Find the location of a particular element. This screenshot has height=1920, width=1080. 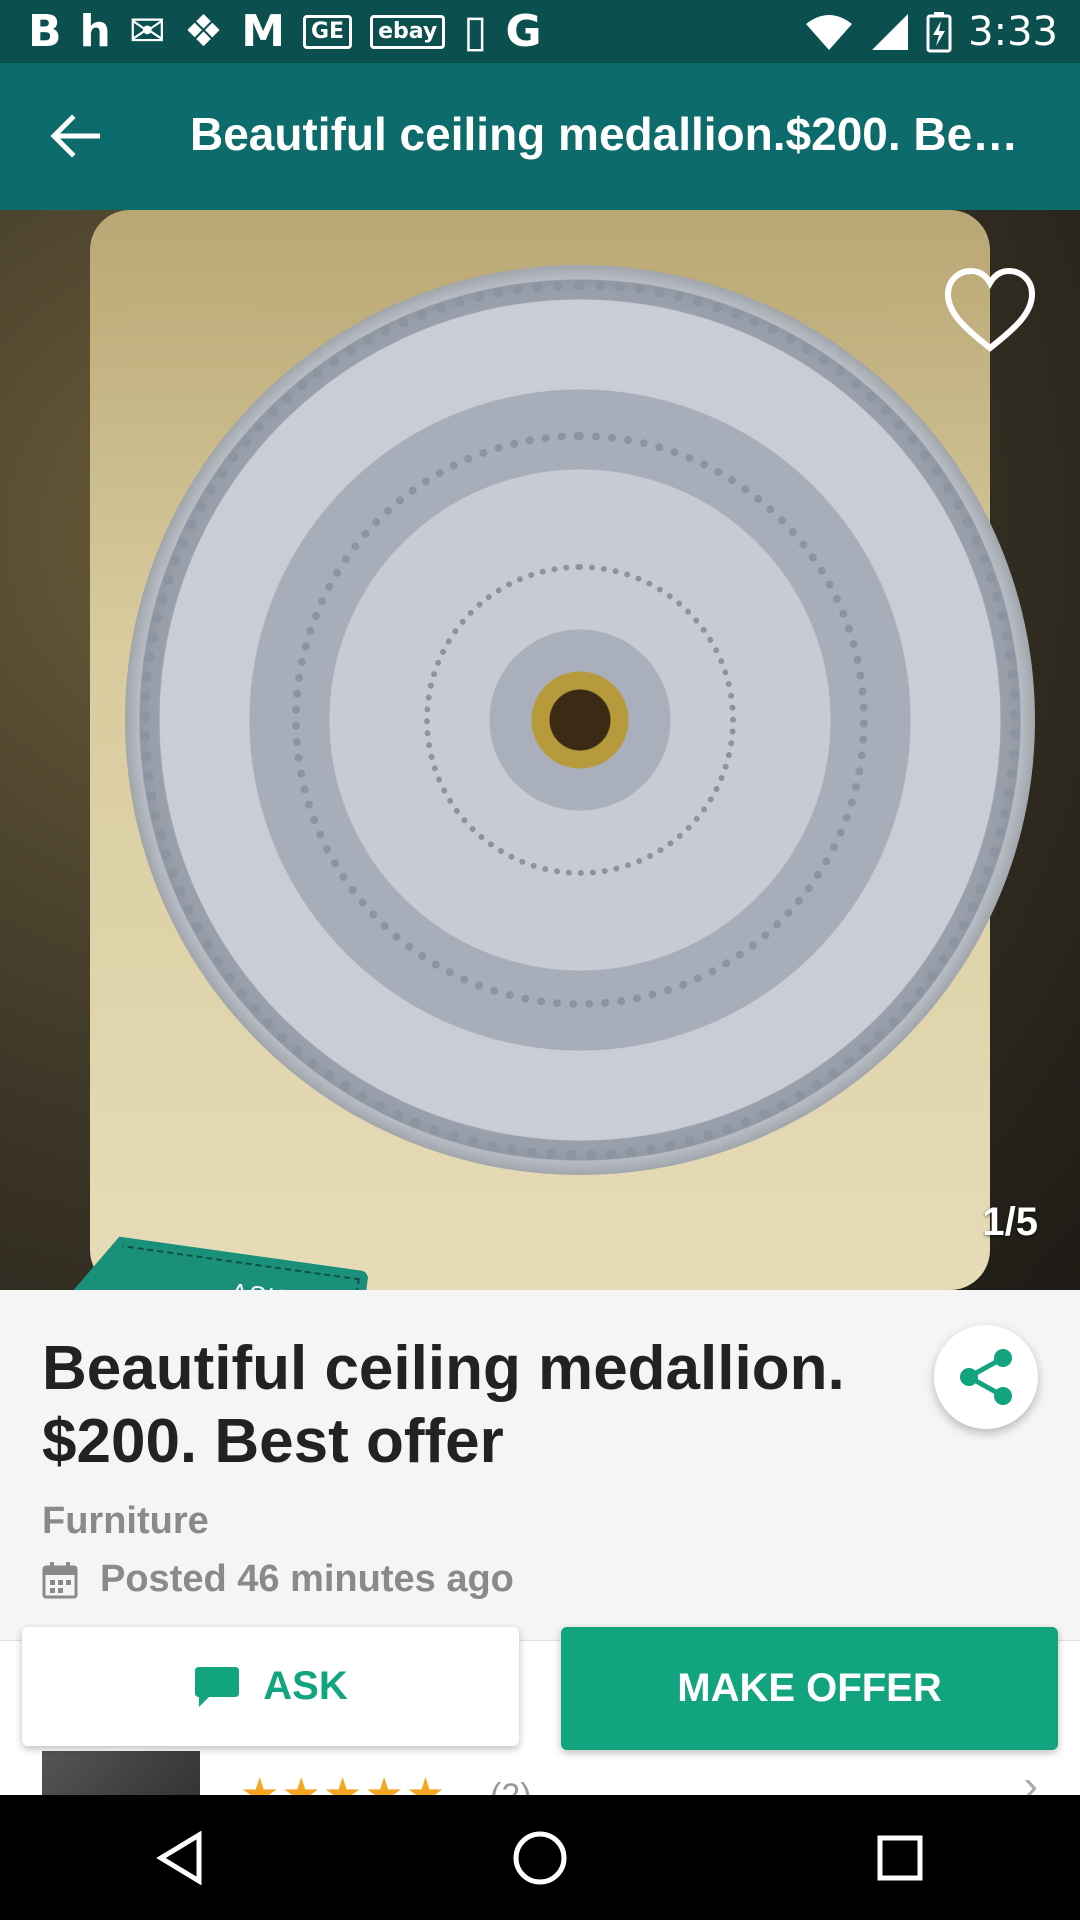

make-offer-button-label: MAKE OFFER is located at coordinates (809, 1688).